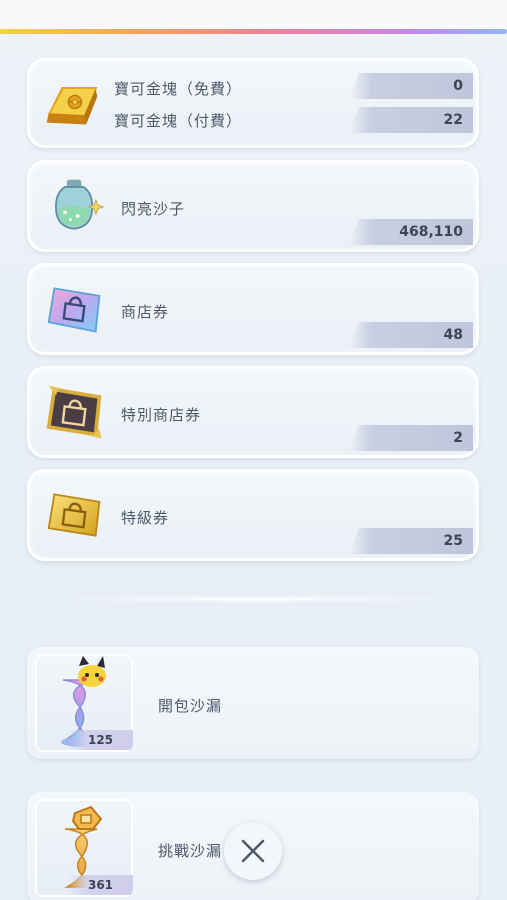  What do you see at coordinates (411, 335) in the screenshot?
I see `currency-value: 48` at bounding box center [411, 335].